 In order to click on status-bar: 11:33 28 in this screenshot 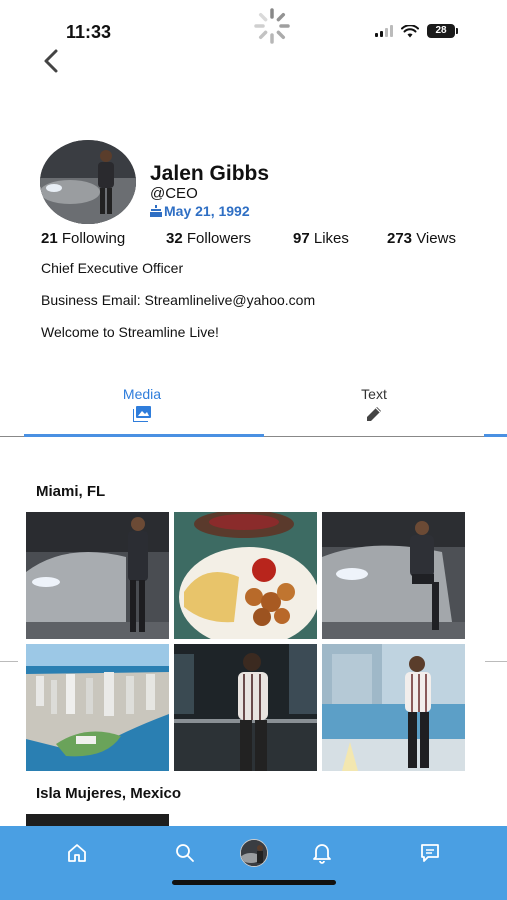, I will do `click(253, 30)`.